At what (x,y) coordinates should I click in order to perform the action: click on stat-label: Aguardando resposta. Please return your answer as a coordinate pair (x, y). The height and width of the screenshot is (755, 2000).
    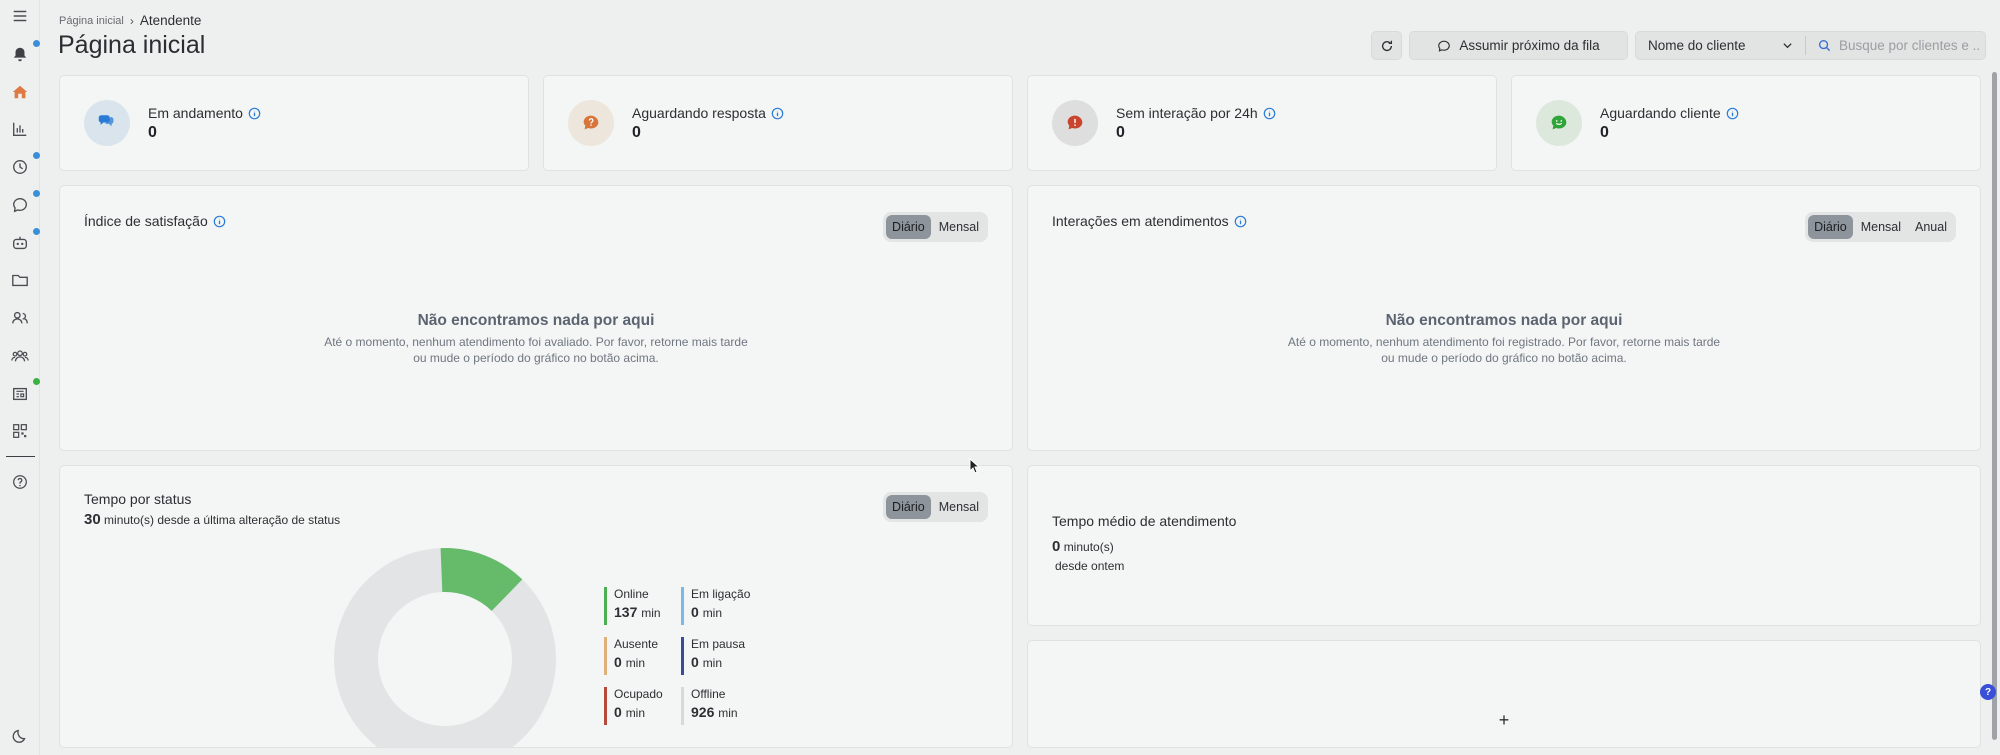
    Looking at the image, I should click on (708, 113).